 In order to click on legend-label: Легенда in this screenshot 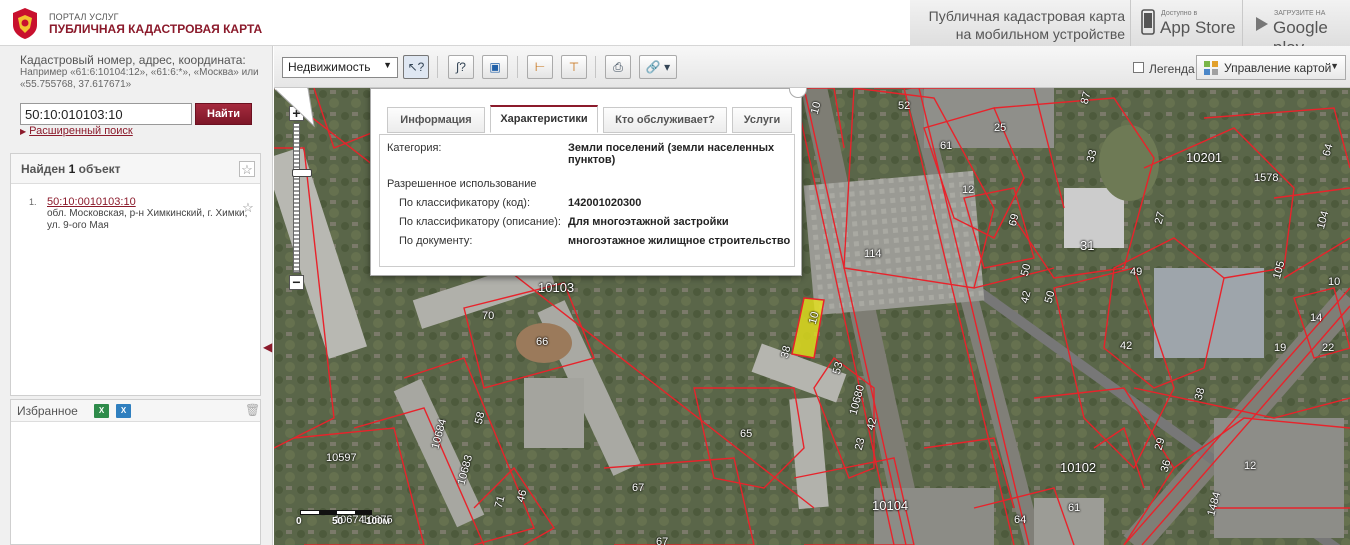, I will do `click(1172, 69)`.